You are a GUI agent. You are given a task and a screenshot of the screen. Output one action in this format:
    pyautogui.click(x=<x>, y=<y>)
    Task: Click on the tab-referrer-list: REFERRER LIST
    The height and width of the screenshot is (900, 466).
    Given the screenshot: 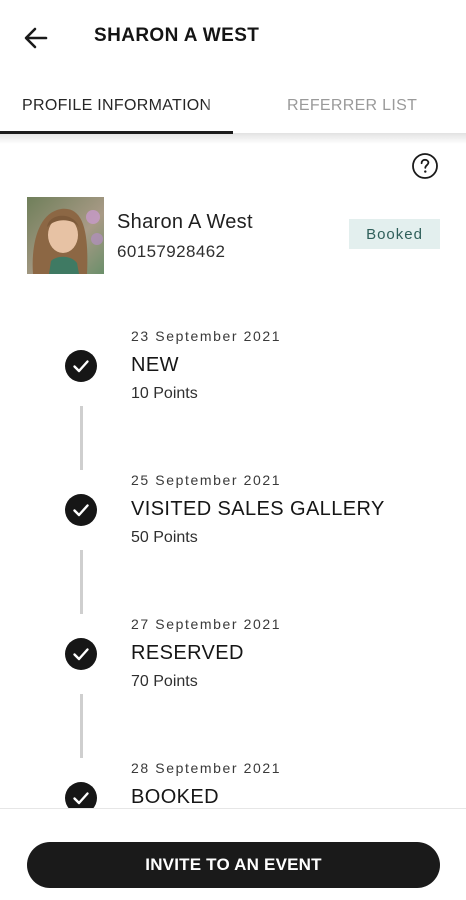 What is the action you would take?
    pyautogui.click(x=349, y=106)
    